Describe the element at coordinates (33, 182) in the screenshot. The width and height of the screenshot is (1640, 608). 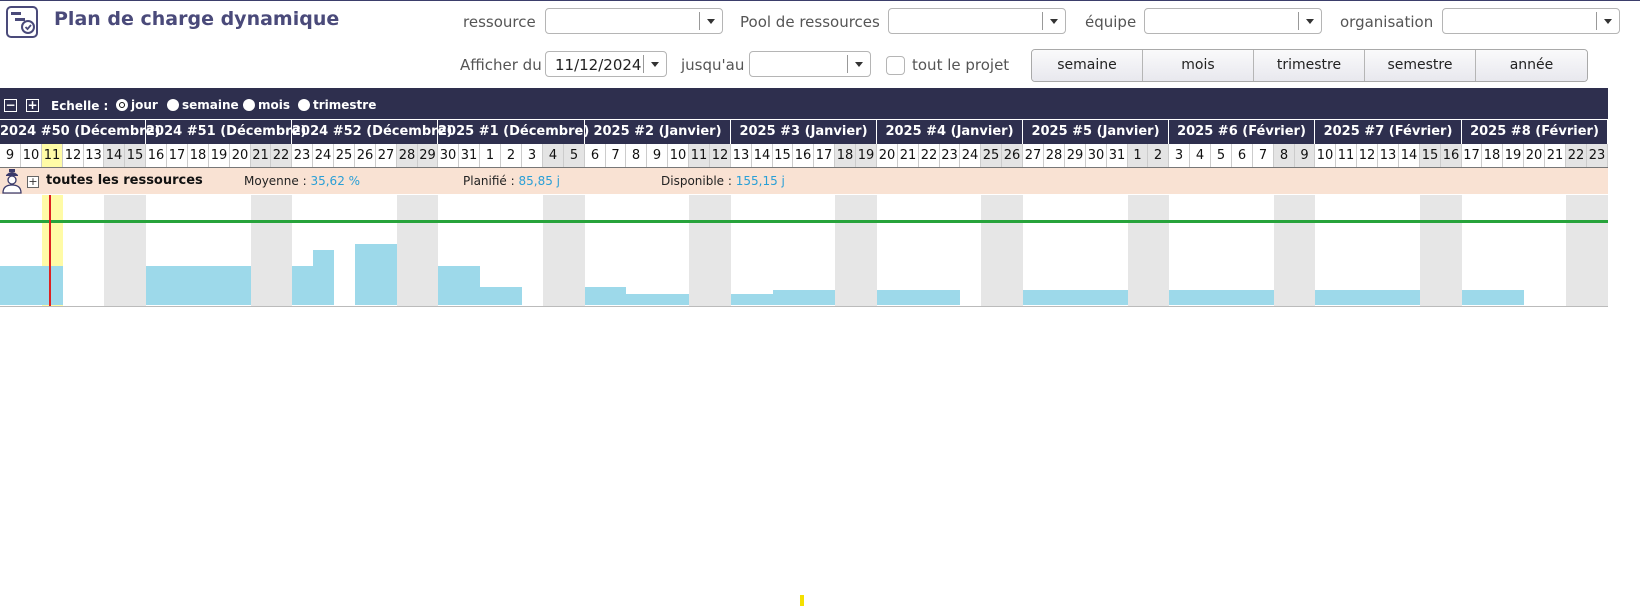
I see `expand-resource-icon: +` at that location.